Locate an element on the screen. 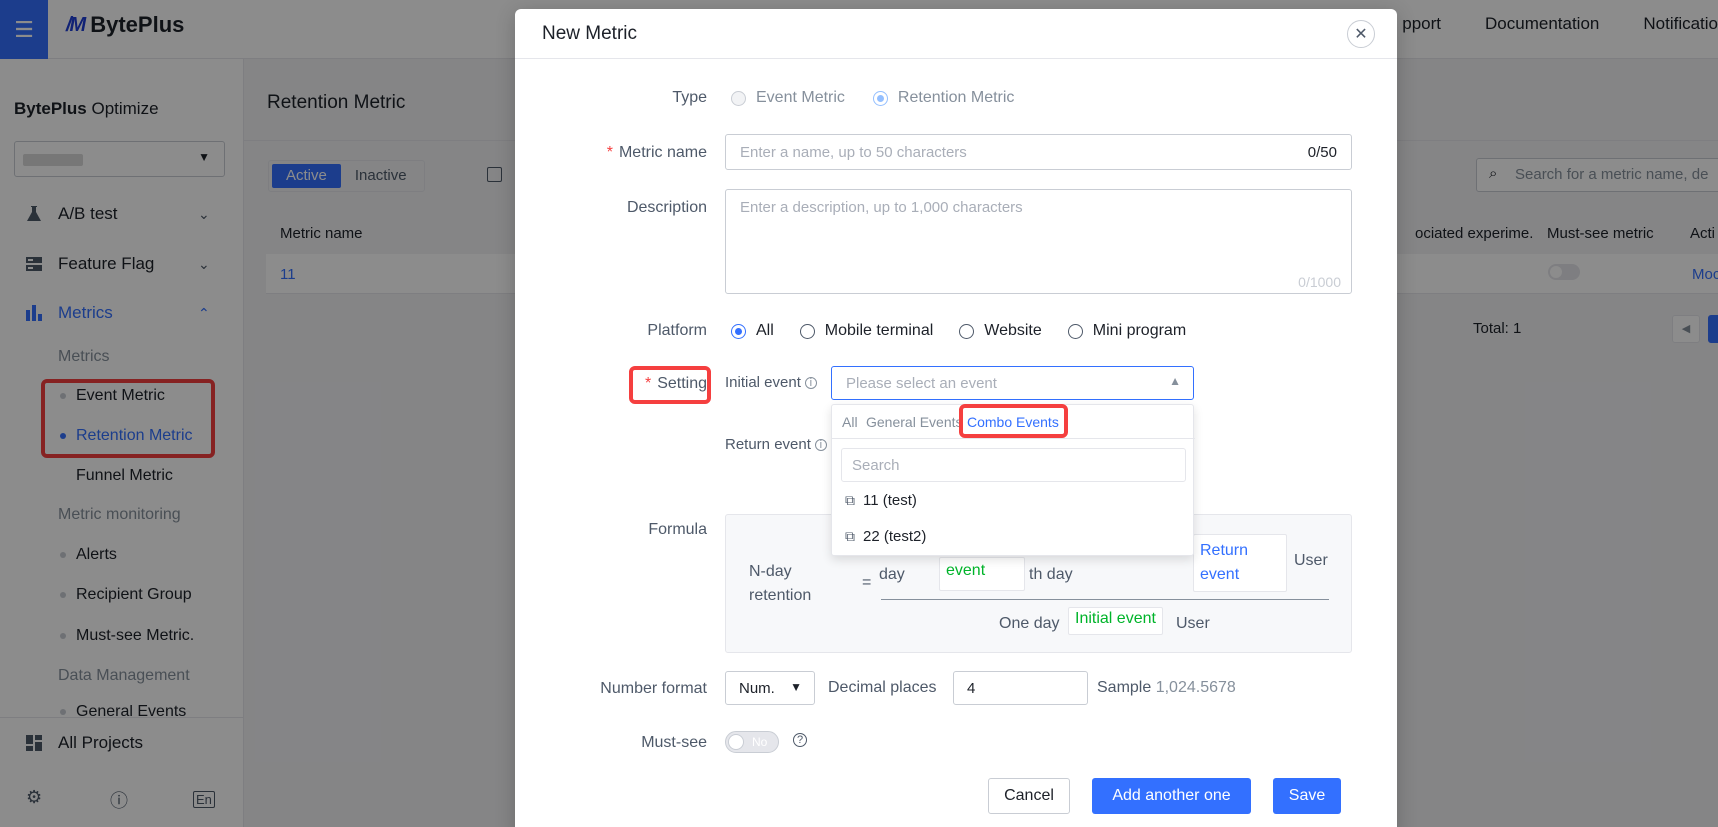 The image size is (1718, 827). formula-th-day: th day is located at coordinates (1051, 574).